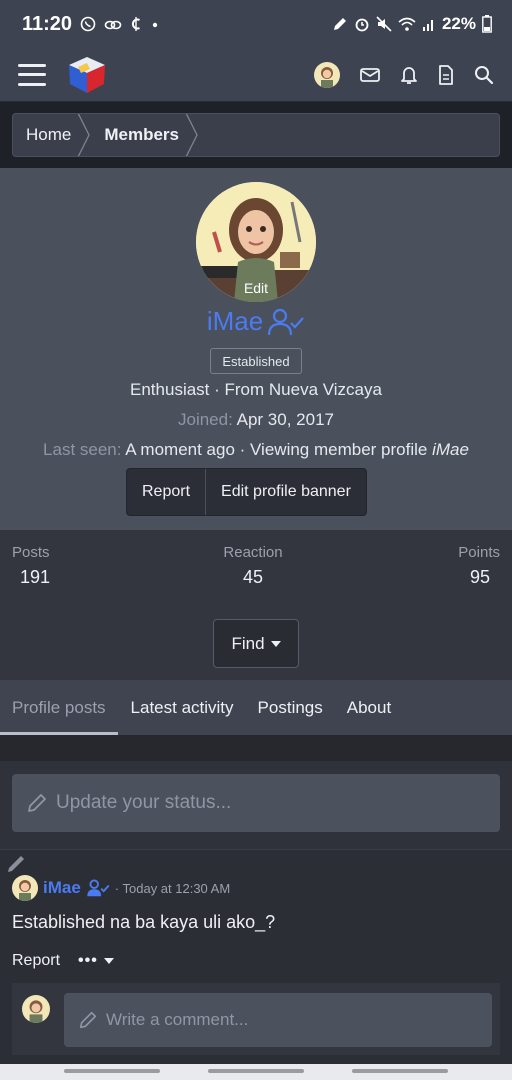  Describe the element at coordinates (409, 75) in the screenshot. I see `bell-icon` at that location.